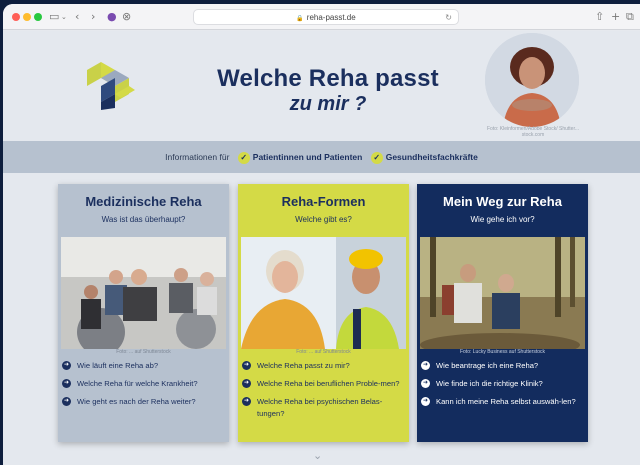  I want to click on card-link: ➜ Wie finde ich die richtige Klinik?, so click(502, 384).